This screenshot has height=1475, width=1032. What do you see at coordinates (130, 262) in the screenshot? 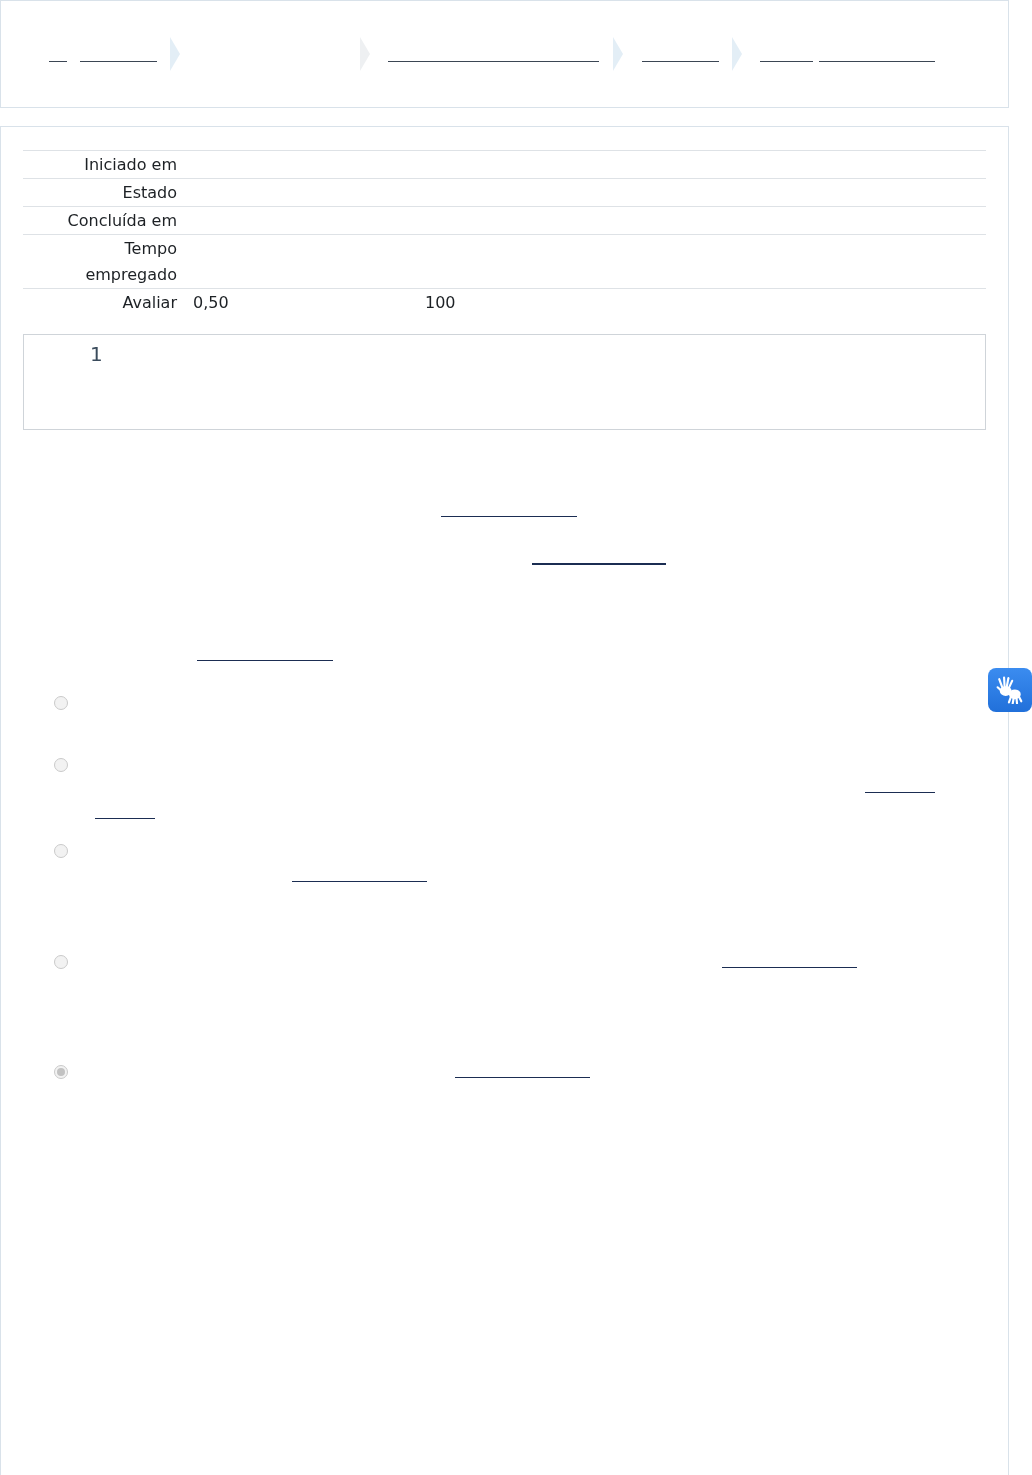
I see `field-label: Tempo empregado` at bounding box center [130, 262].